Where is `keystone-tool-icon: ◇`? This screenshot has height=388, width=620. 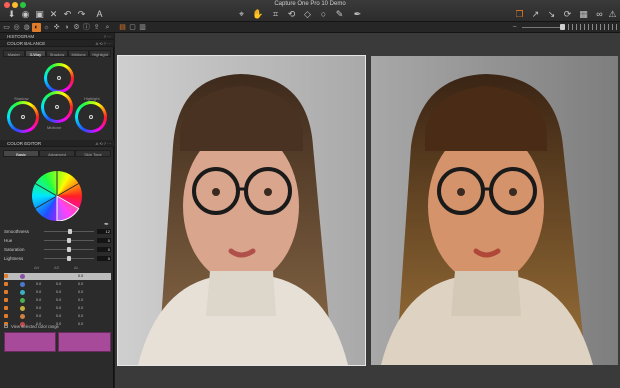 keystone-tool-icon: ◇ is located at coordinates (307, 14).